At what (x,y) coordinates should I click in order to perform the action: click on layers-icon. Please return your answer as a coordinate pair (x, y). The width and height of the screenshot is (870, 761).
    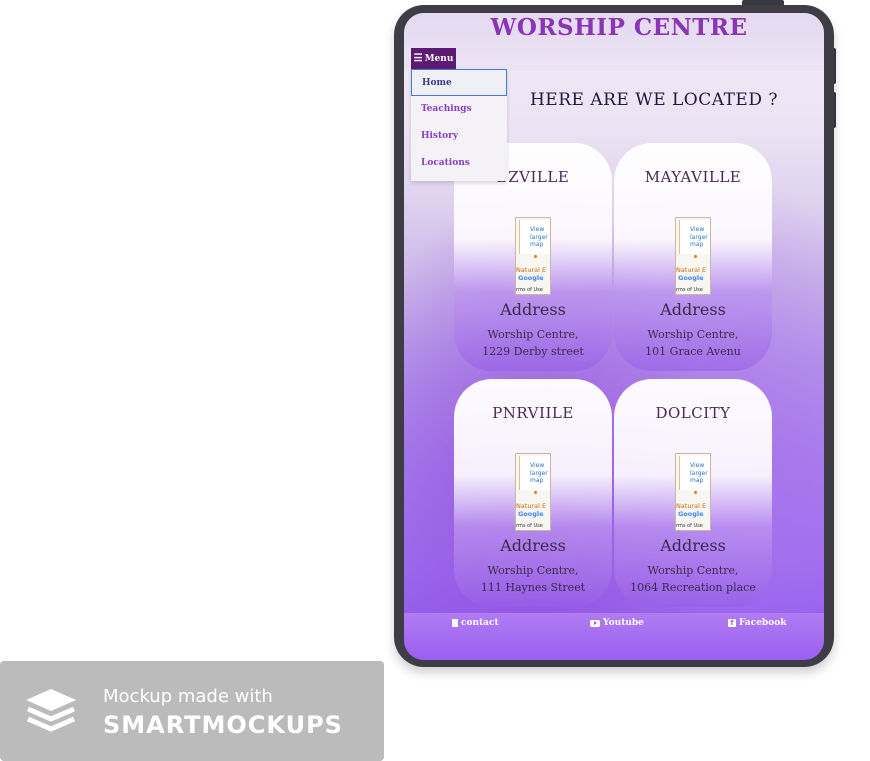
    Looking at the image, I should click on (51, 710).